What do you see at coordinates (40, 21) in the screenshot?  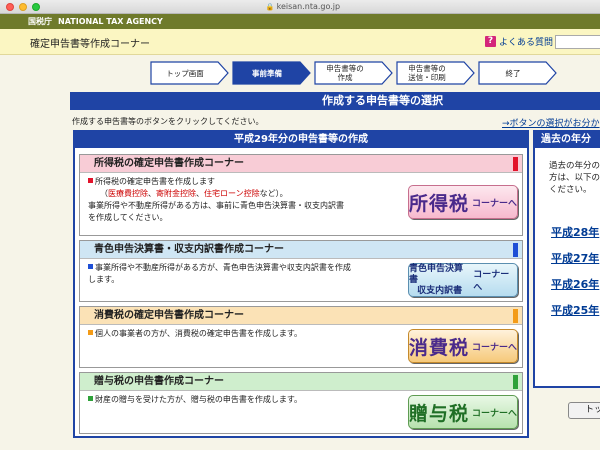 I see `agency-kanji: 国税庁` at bounding box center [40, 21].